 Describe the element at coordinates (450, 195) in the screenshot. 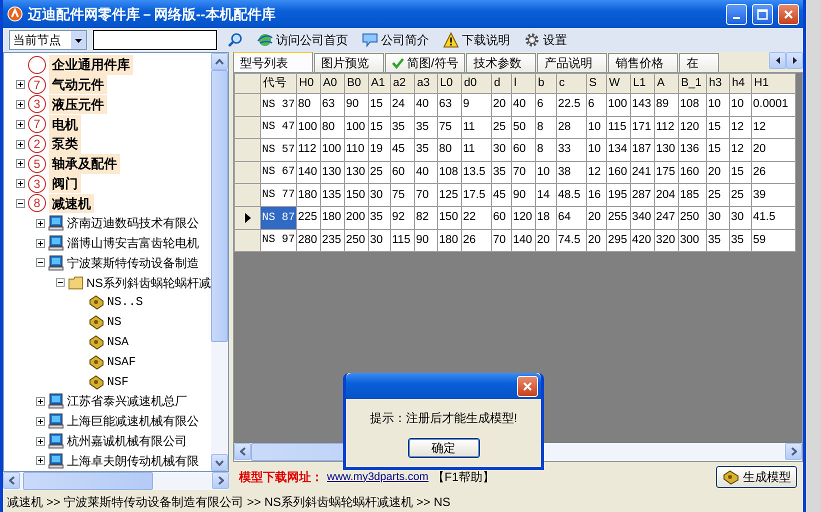

I see `grid-cell: 125` at that location.